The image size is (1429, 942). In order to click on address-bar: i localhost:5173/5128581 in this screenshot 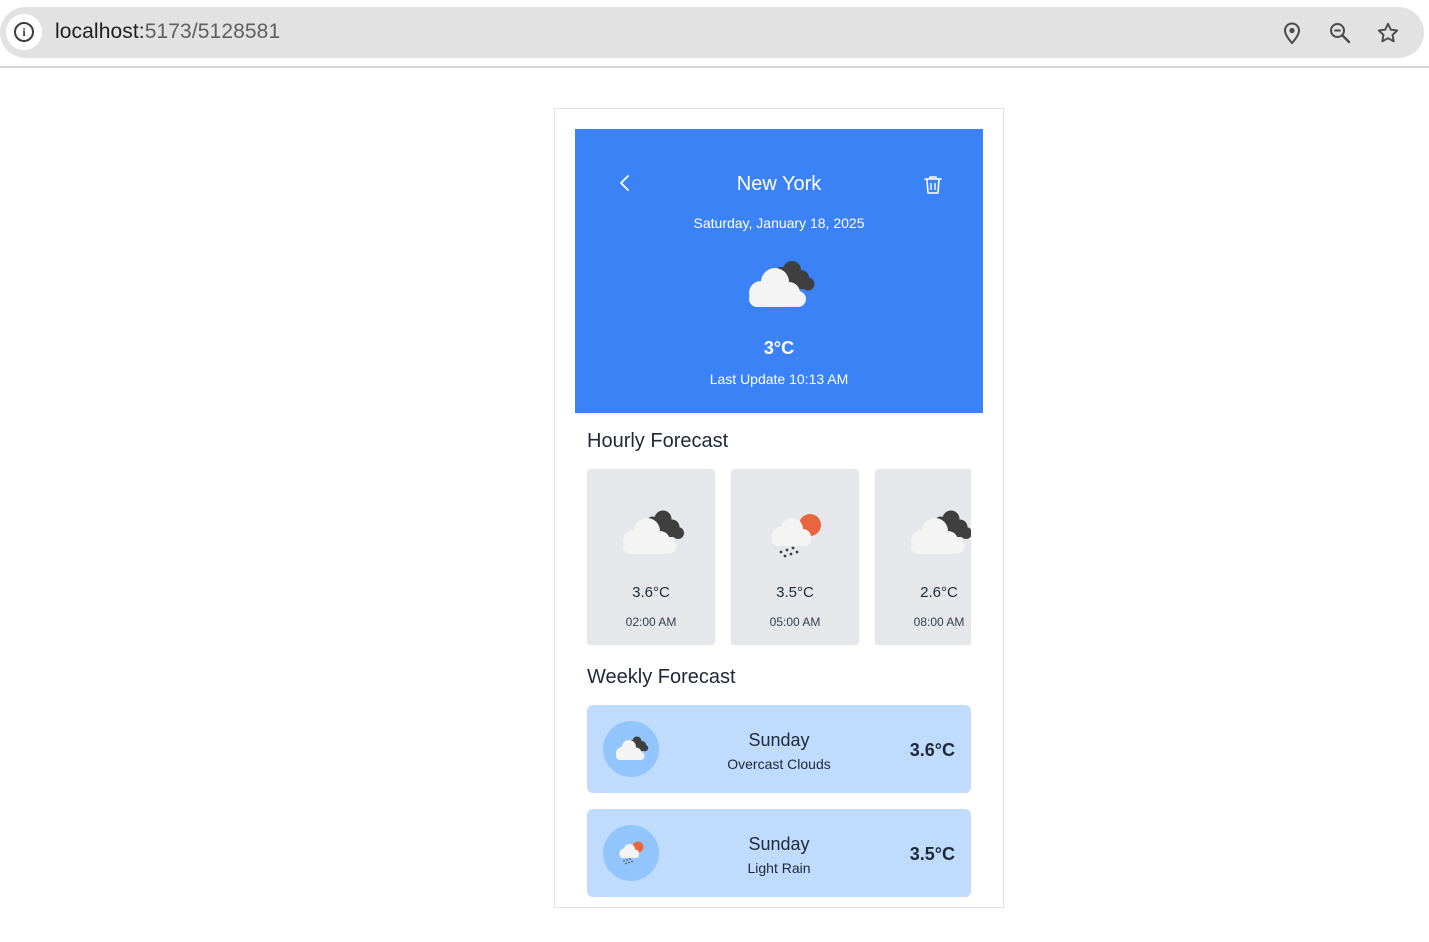, I will do `click(712, 32)`.